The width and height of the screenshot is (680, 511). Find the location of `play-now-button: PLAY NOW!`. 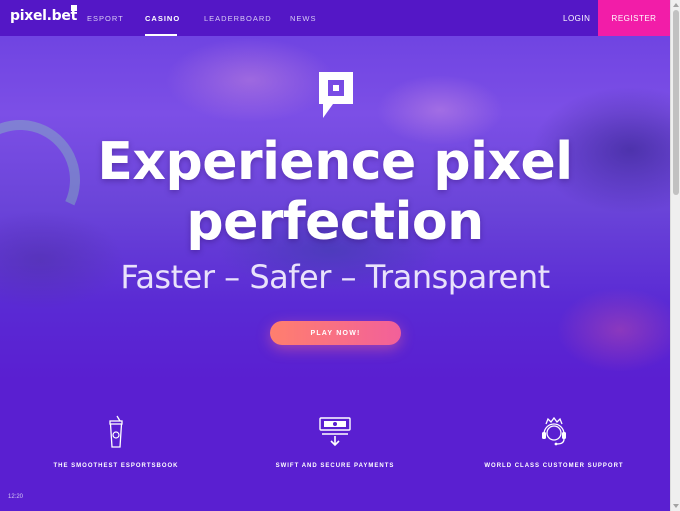

play-now-button: PLAY NOW! is located at coordinates (335, 333).